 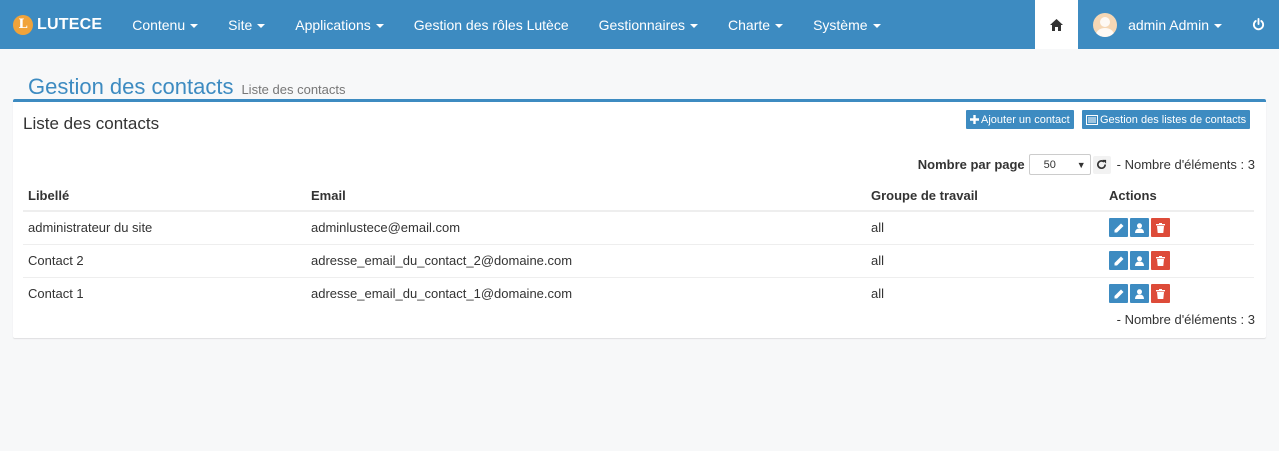 I want to click on power-icon, so click(x=1258, y=24).